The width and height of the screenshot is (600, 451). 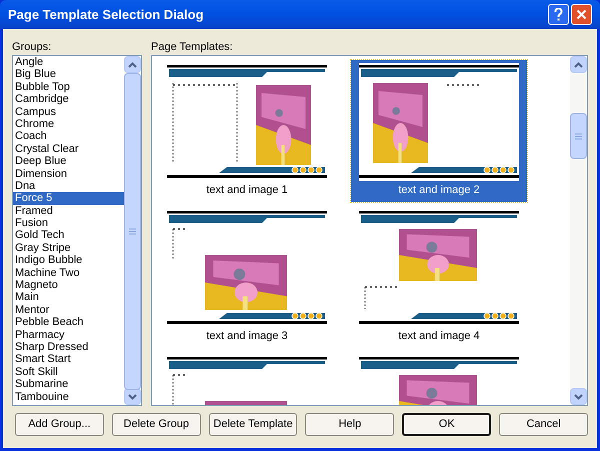 I want to click on group-item: Campus, so click(x=68, y=112).